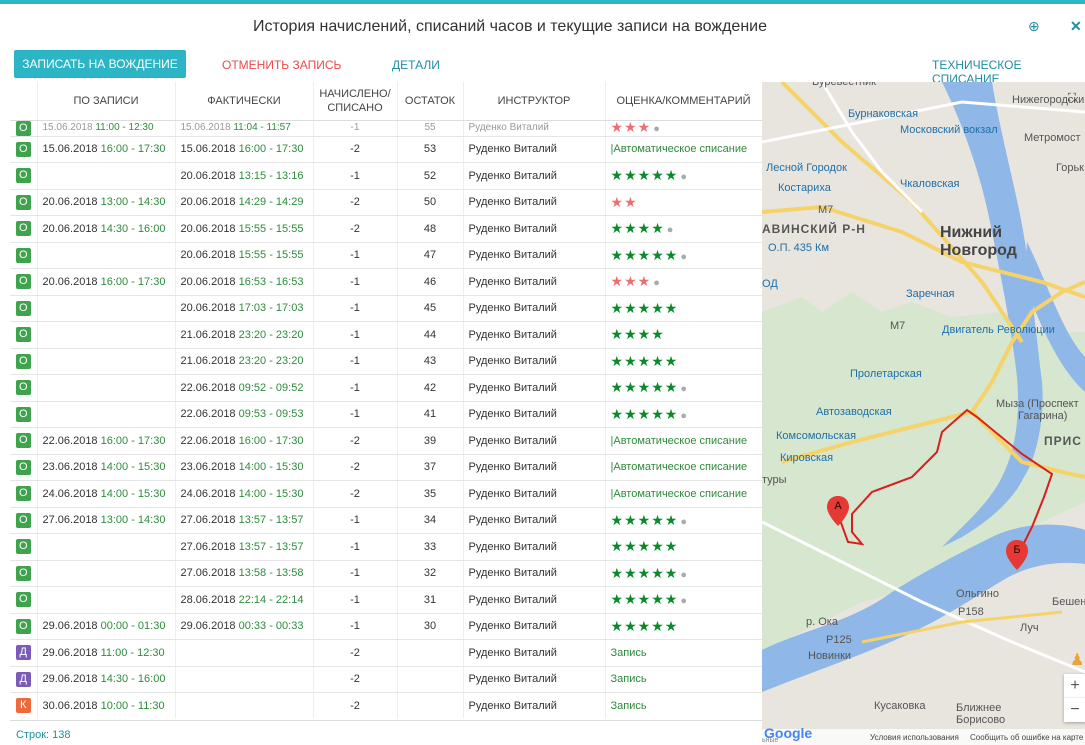 The width and height of the screenshot is (1085, 745). What do you see at coordinates (1074, 710) in the screenshot?
I see `zoom-out-button: −` at bounding box center [1074, 710].